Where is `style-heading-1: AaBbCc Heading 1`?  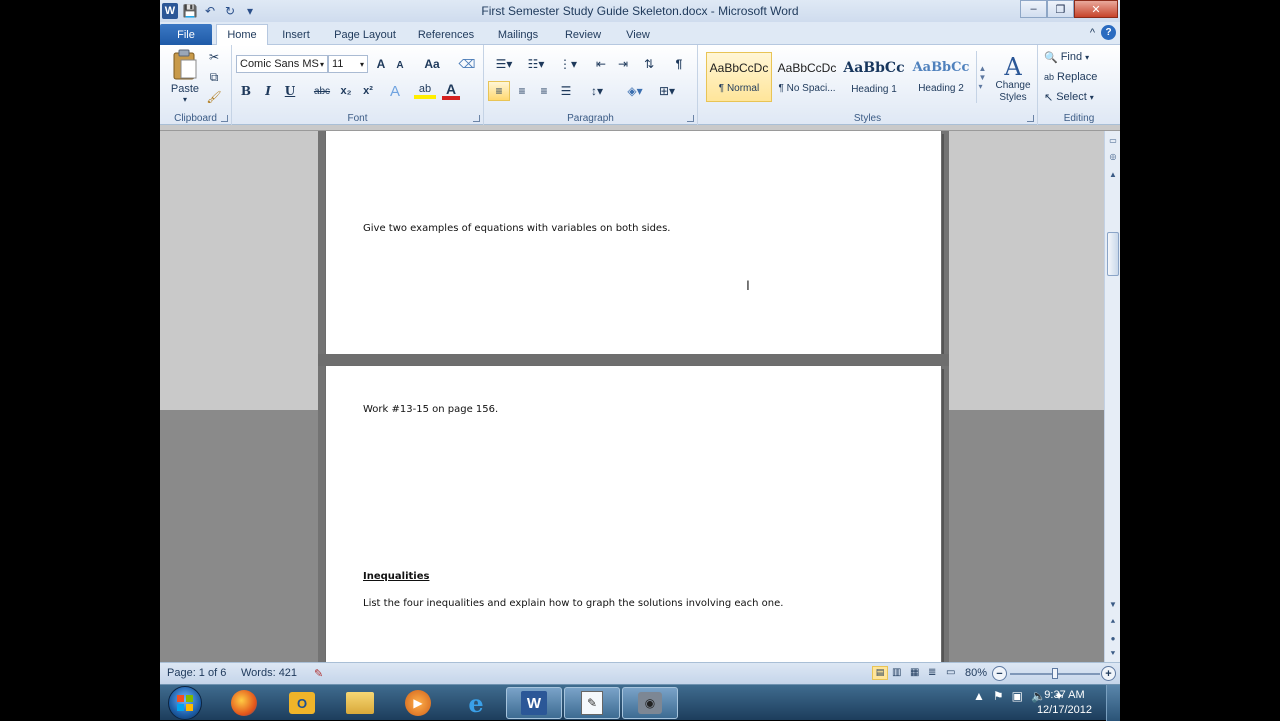 style-heading-1: AaBbCc Heading 1 is located at coordinates (874, 77).